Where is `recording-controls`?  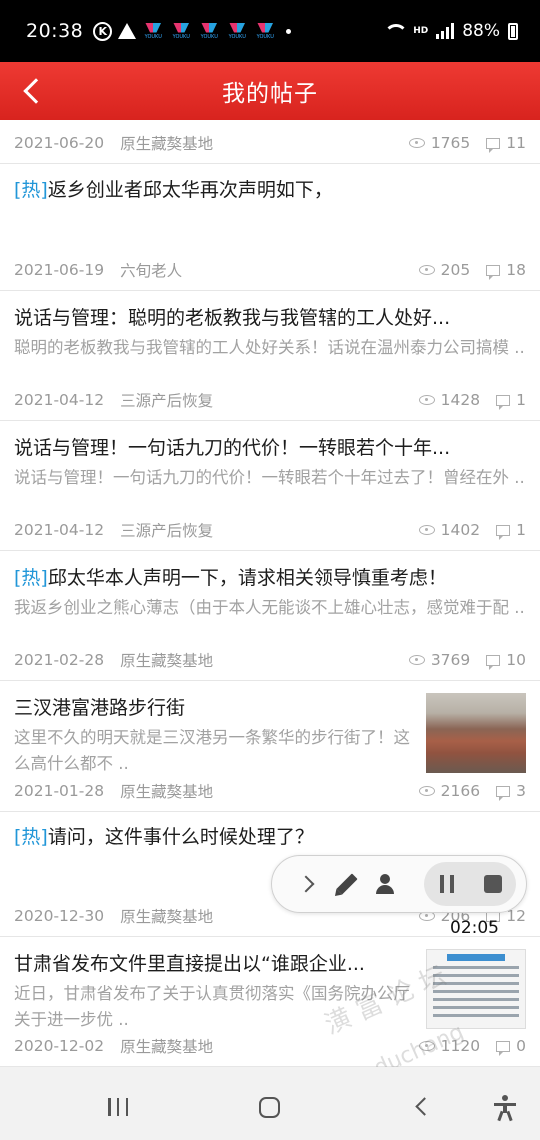 recording-controls is located at coordinates (470, 884).